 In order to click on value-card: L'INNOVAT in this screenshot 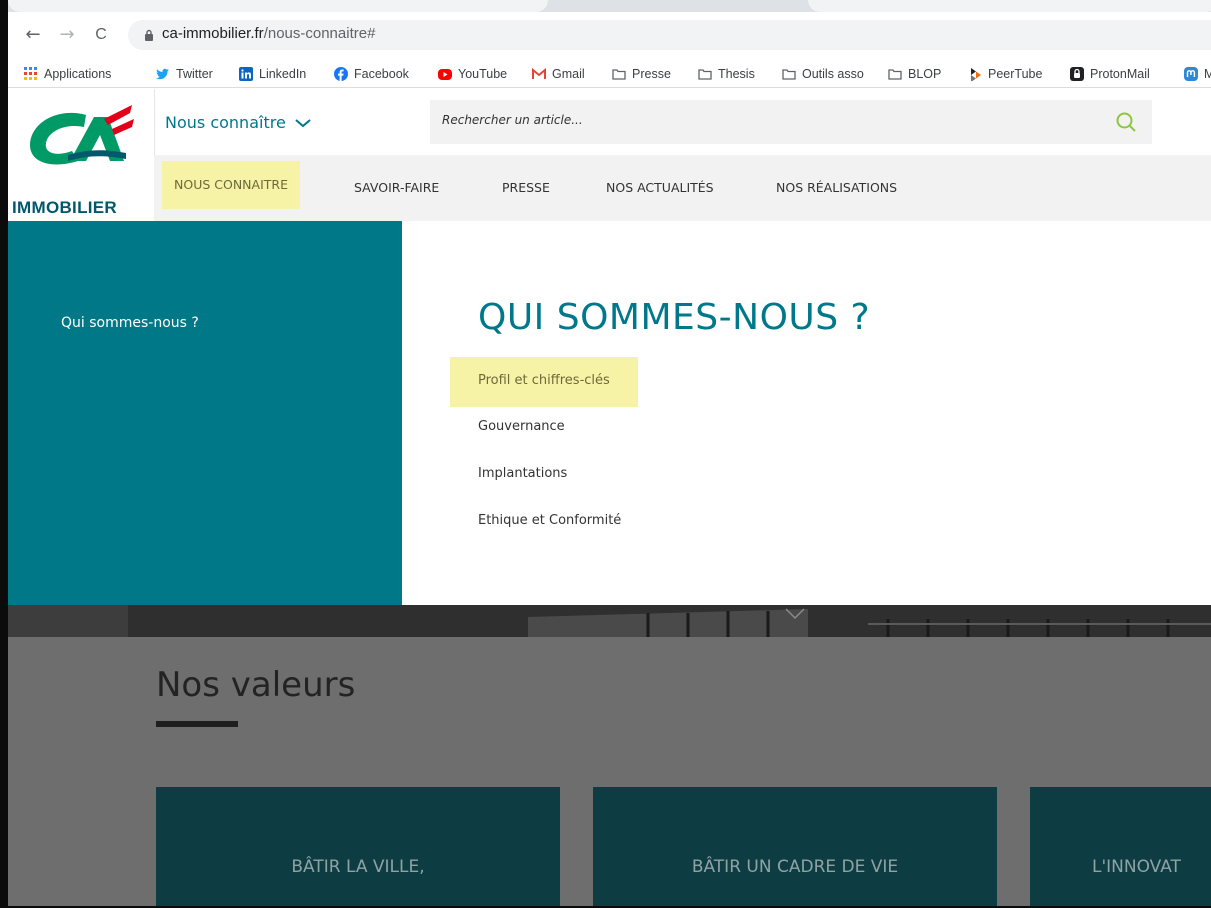, I will do `click(1120, 846)`.